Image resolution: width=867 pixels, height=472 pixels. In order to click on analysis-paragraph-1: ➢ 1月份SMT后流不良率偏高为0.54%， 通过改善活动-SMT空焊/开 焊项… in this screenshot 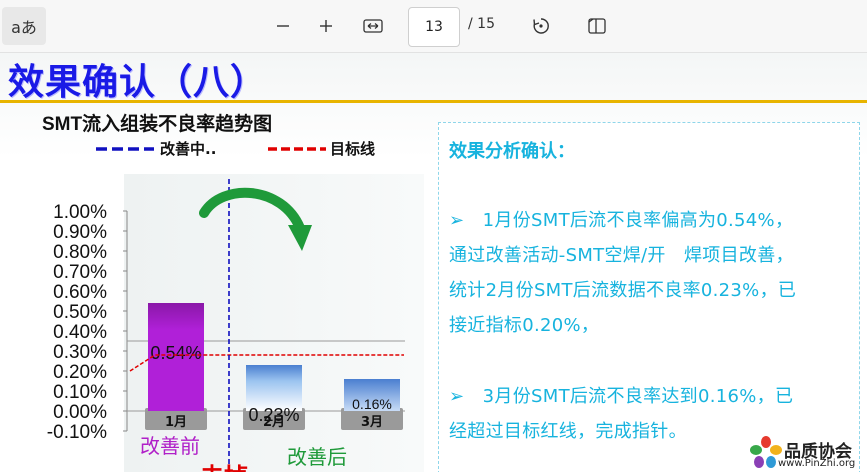, I will do `click(649, 273)`.